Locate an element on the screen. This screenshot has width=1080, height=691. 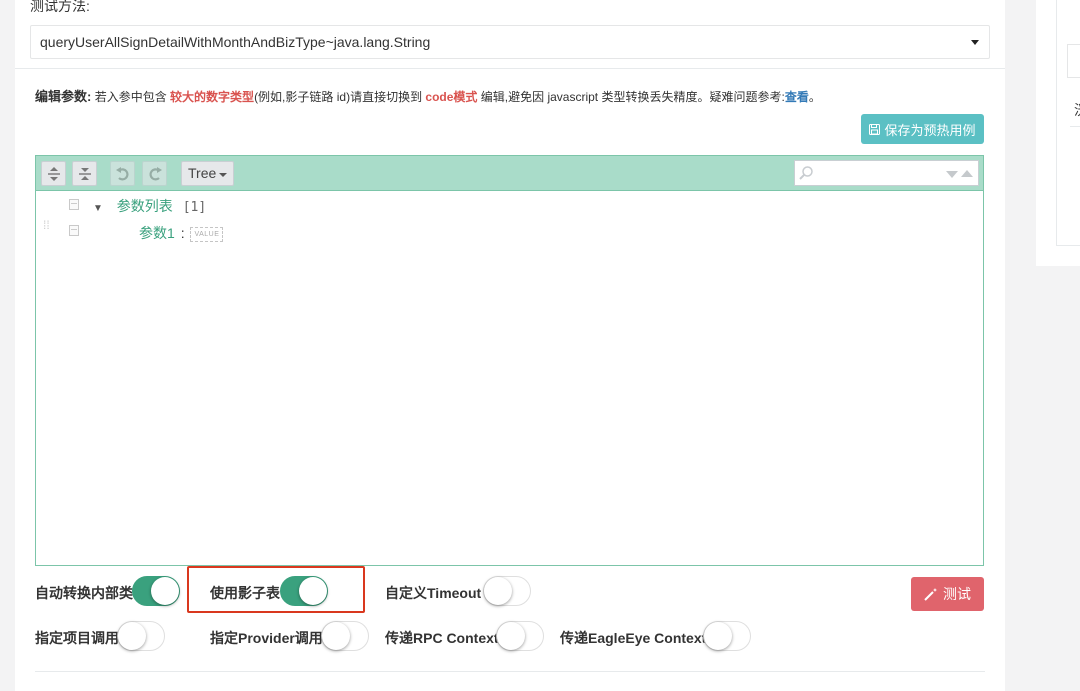
auto-convert-toggle is located at coordinates (156, 591).